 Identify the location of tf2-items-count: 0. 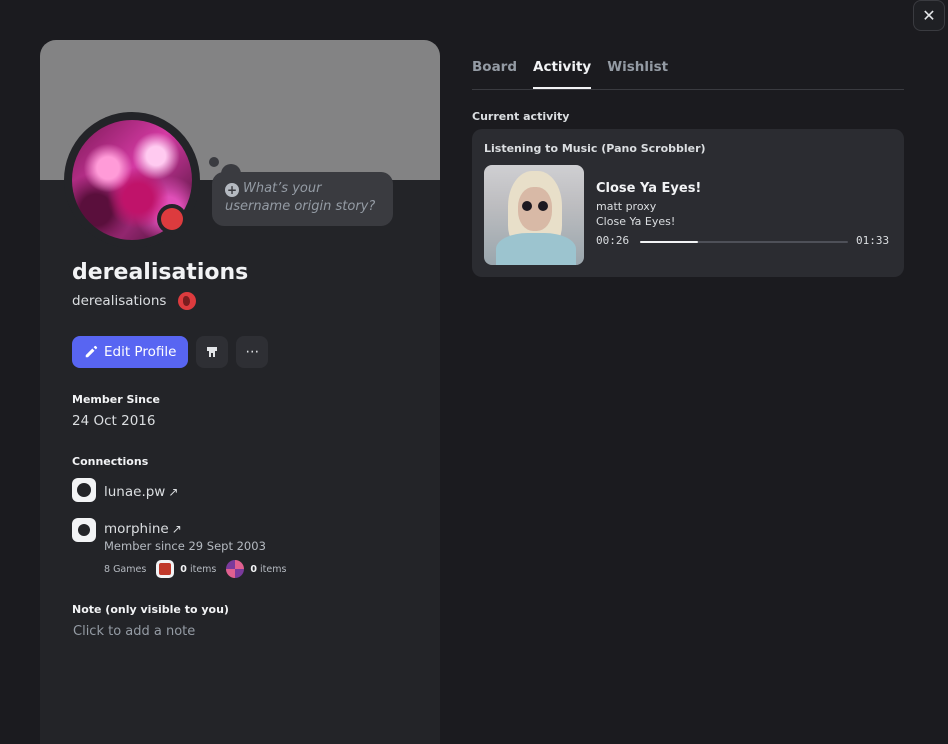
(253, 569).